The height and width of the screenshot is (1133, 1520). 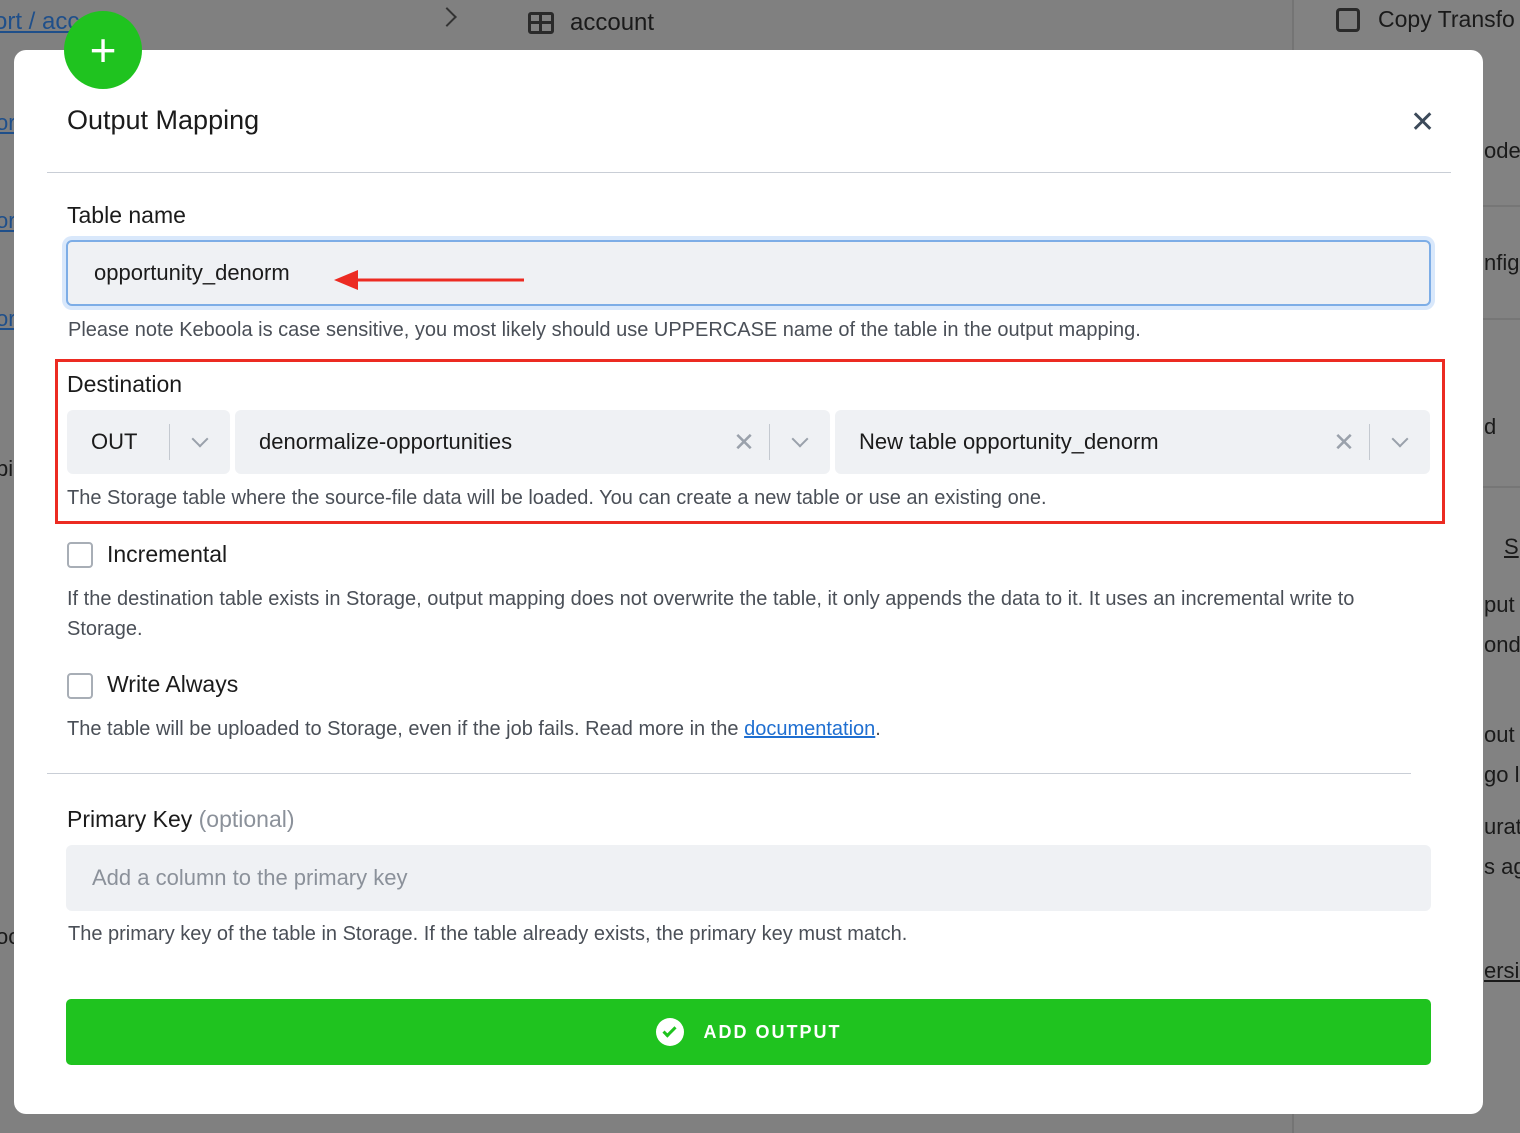 I want to click on destination-label: Destination, so click(x=125, y=384).